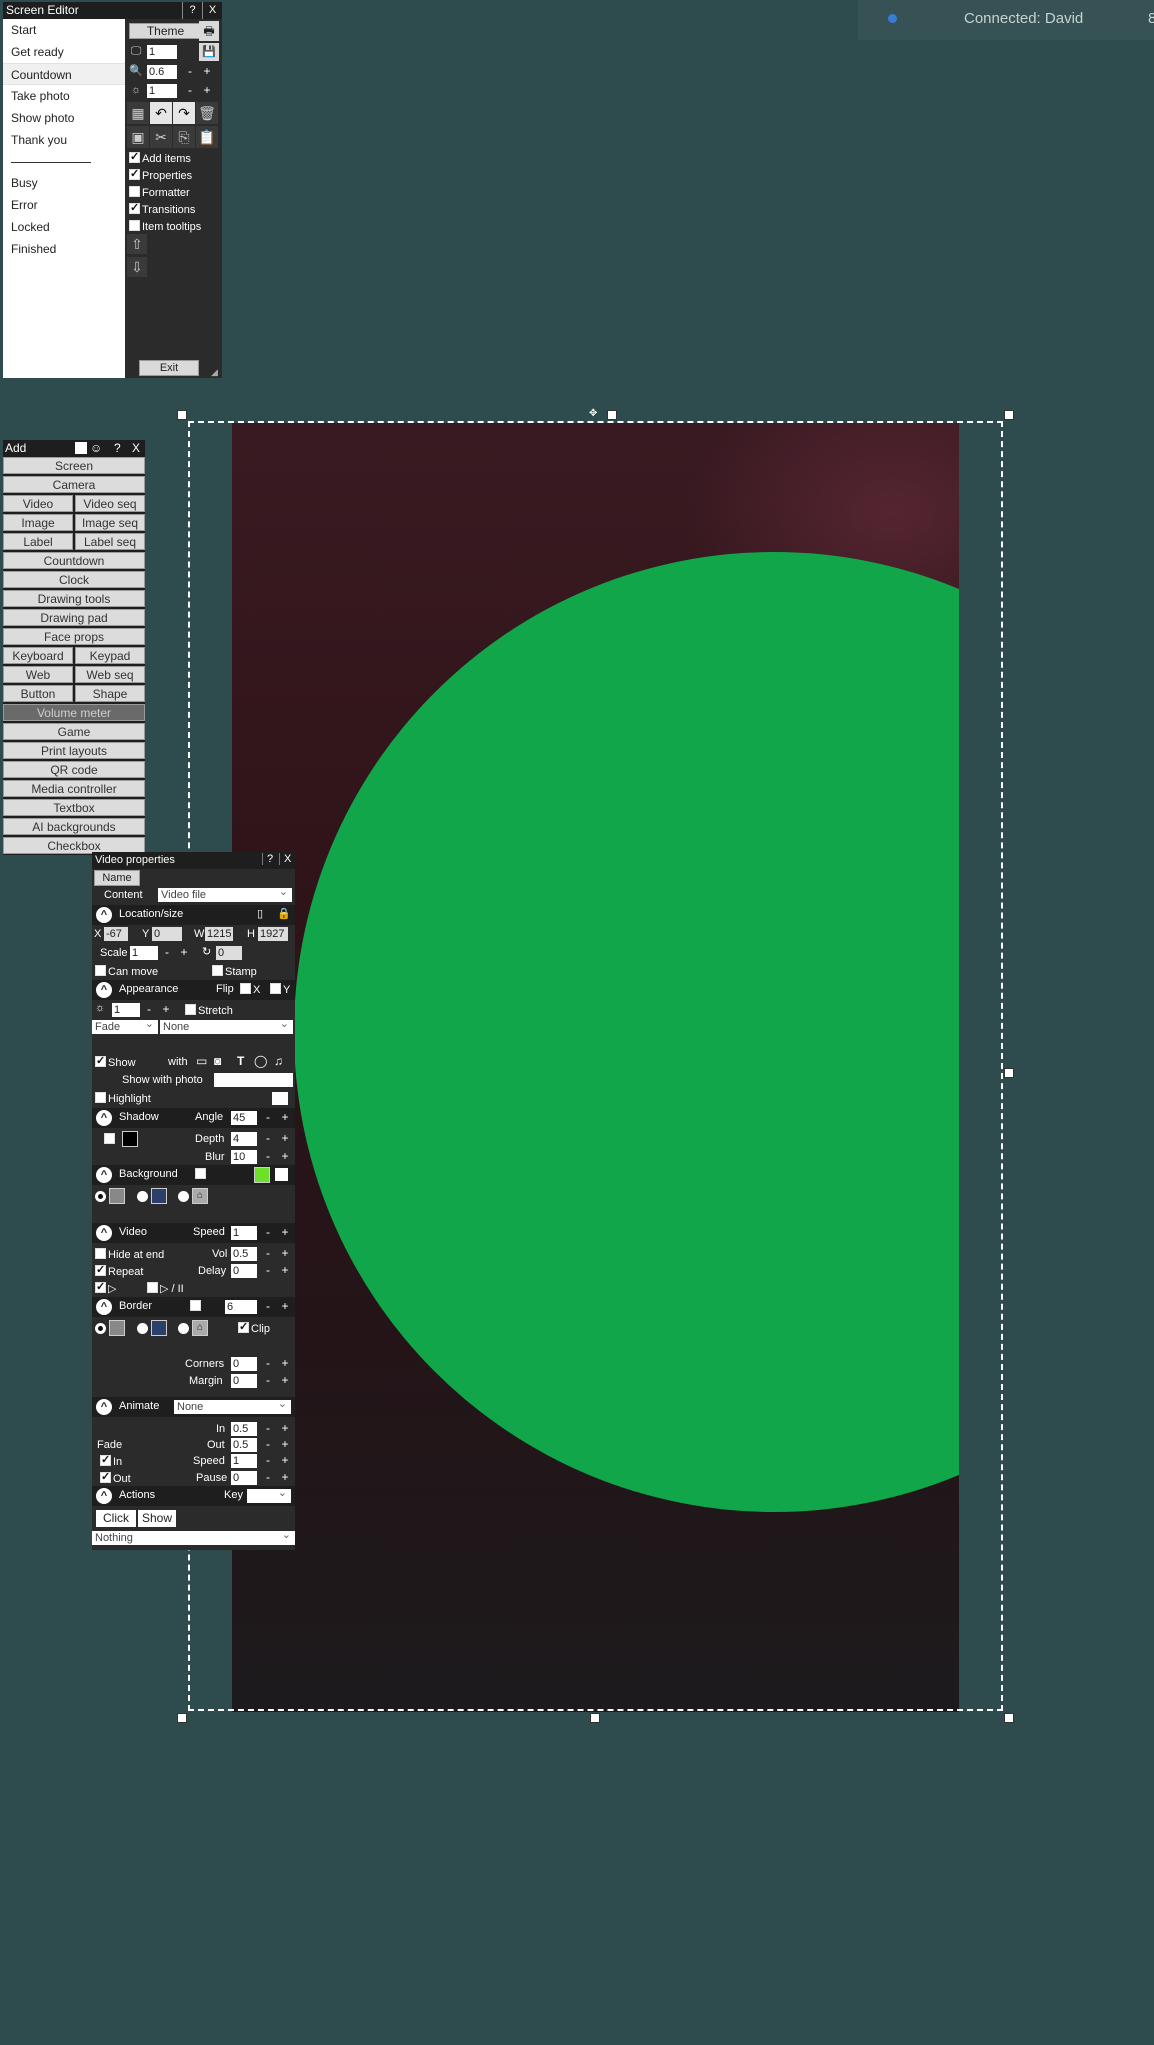 This screenshot has width=1154, height=2045. Describe the element at coordinates (100, 1196) in the screenshot. I see `bg-radio-gray` at that location.